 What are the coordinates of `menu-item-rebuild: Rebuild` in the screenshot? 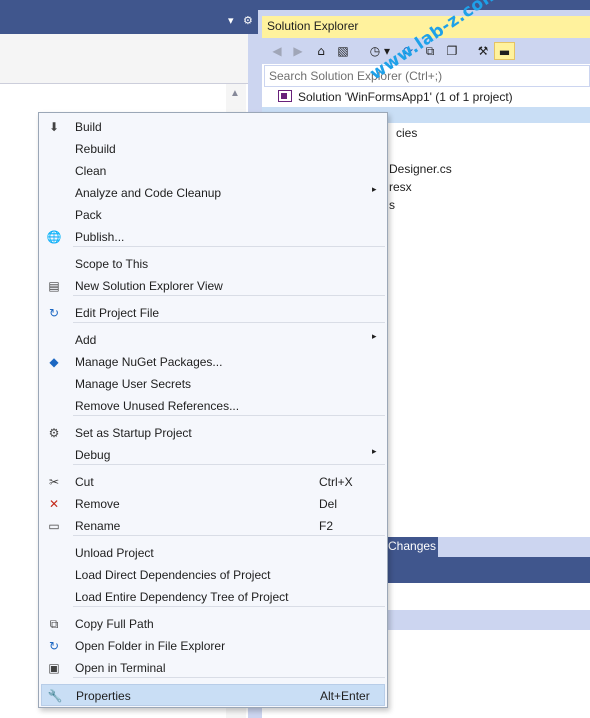 It's located at (213, 149).